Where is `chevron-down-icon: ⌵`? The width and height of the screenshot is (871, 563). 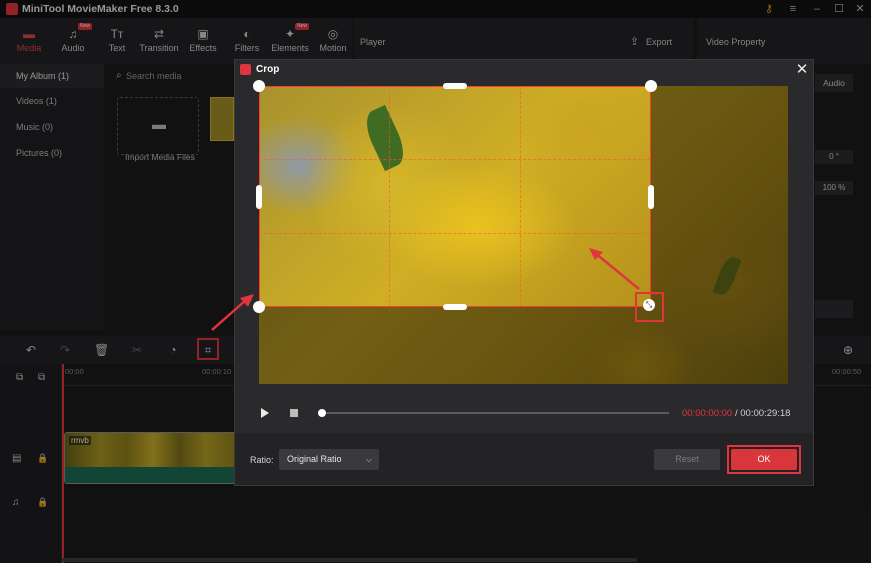
chevron-down-icon: ⌵ is located at coordinates (368, 459).